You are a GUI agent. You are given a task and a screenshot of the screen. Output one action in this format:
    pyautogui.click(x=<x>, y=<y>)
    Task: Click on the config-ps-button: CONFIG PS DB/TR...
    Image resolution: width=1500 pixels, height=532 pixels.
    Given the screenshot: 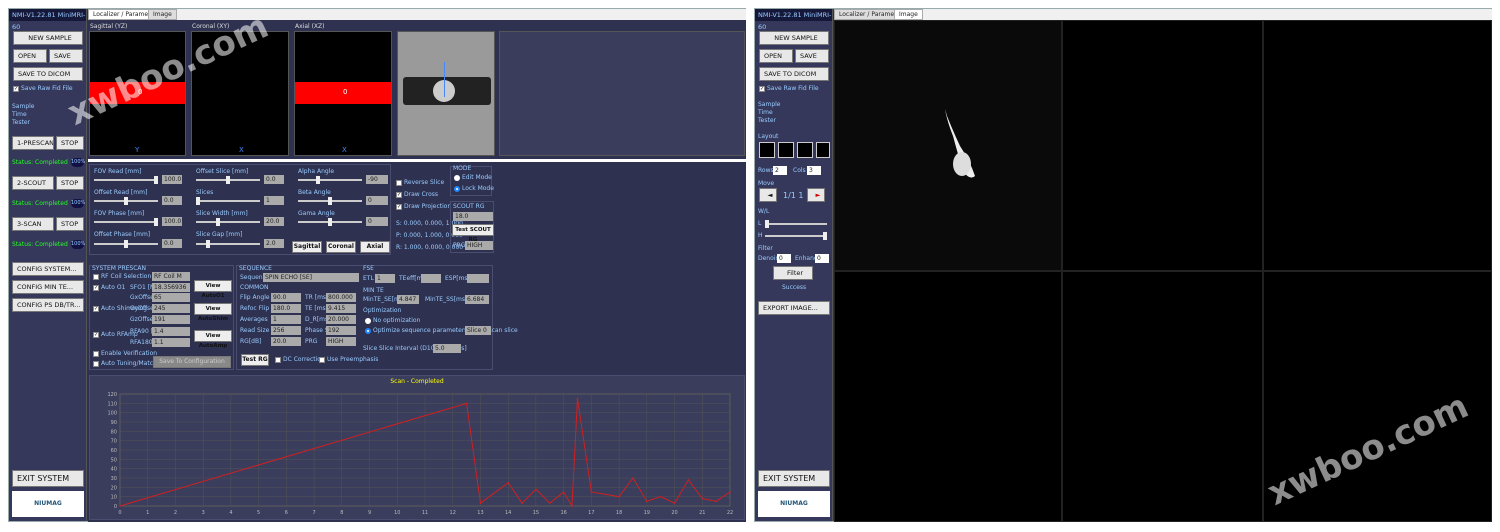 What is the action you would take?
    pyautogui.click(x=48, y=305)
    